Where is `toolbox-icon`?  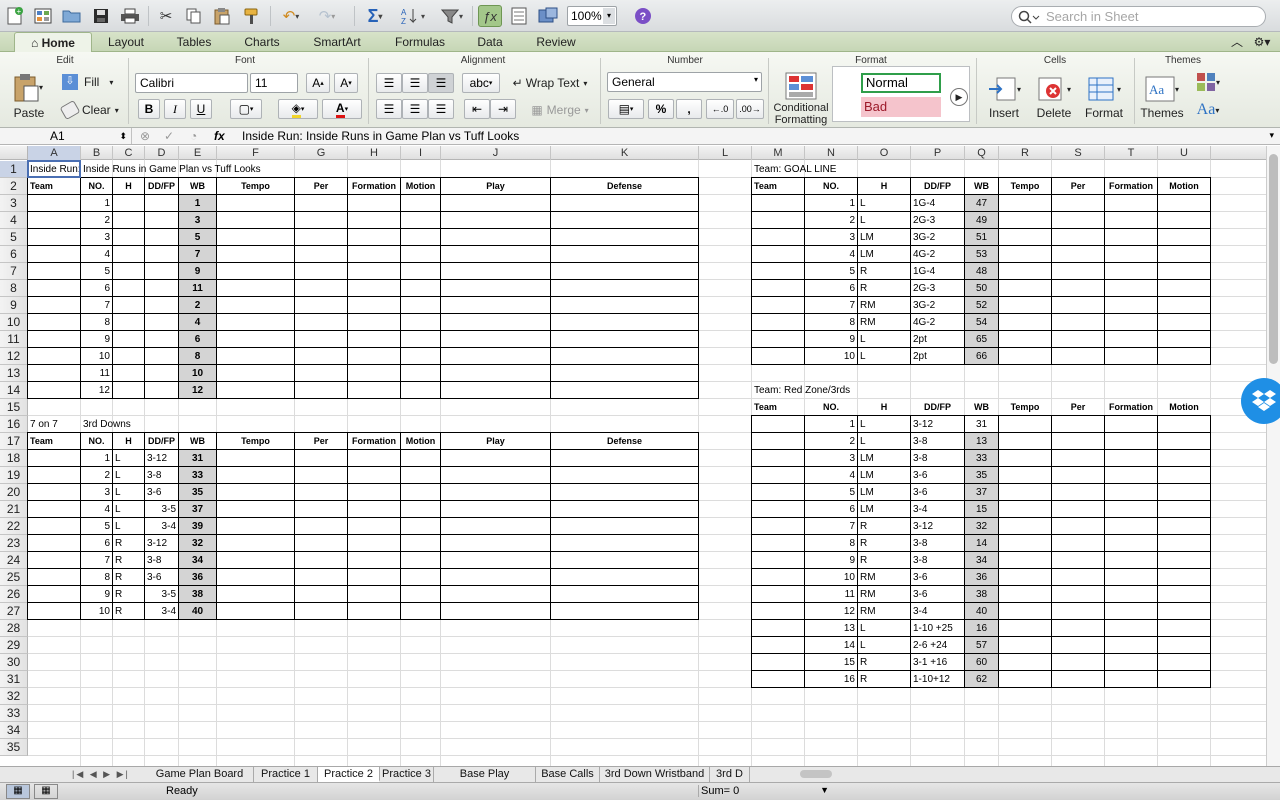
toolbox-icon is located at coordinates (519, 16).